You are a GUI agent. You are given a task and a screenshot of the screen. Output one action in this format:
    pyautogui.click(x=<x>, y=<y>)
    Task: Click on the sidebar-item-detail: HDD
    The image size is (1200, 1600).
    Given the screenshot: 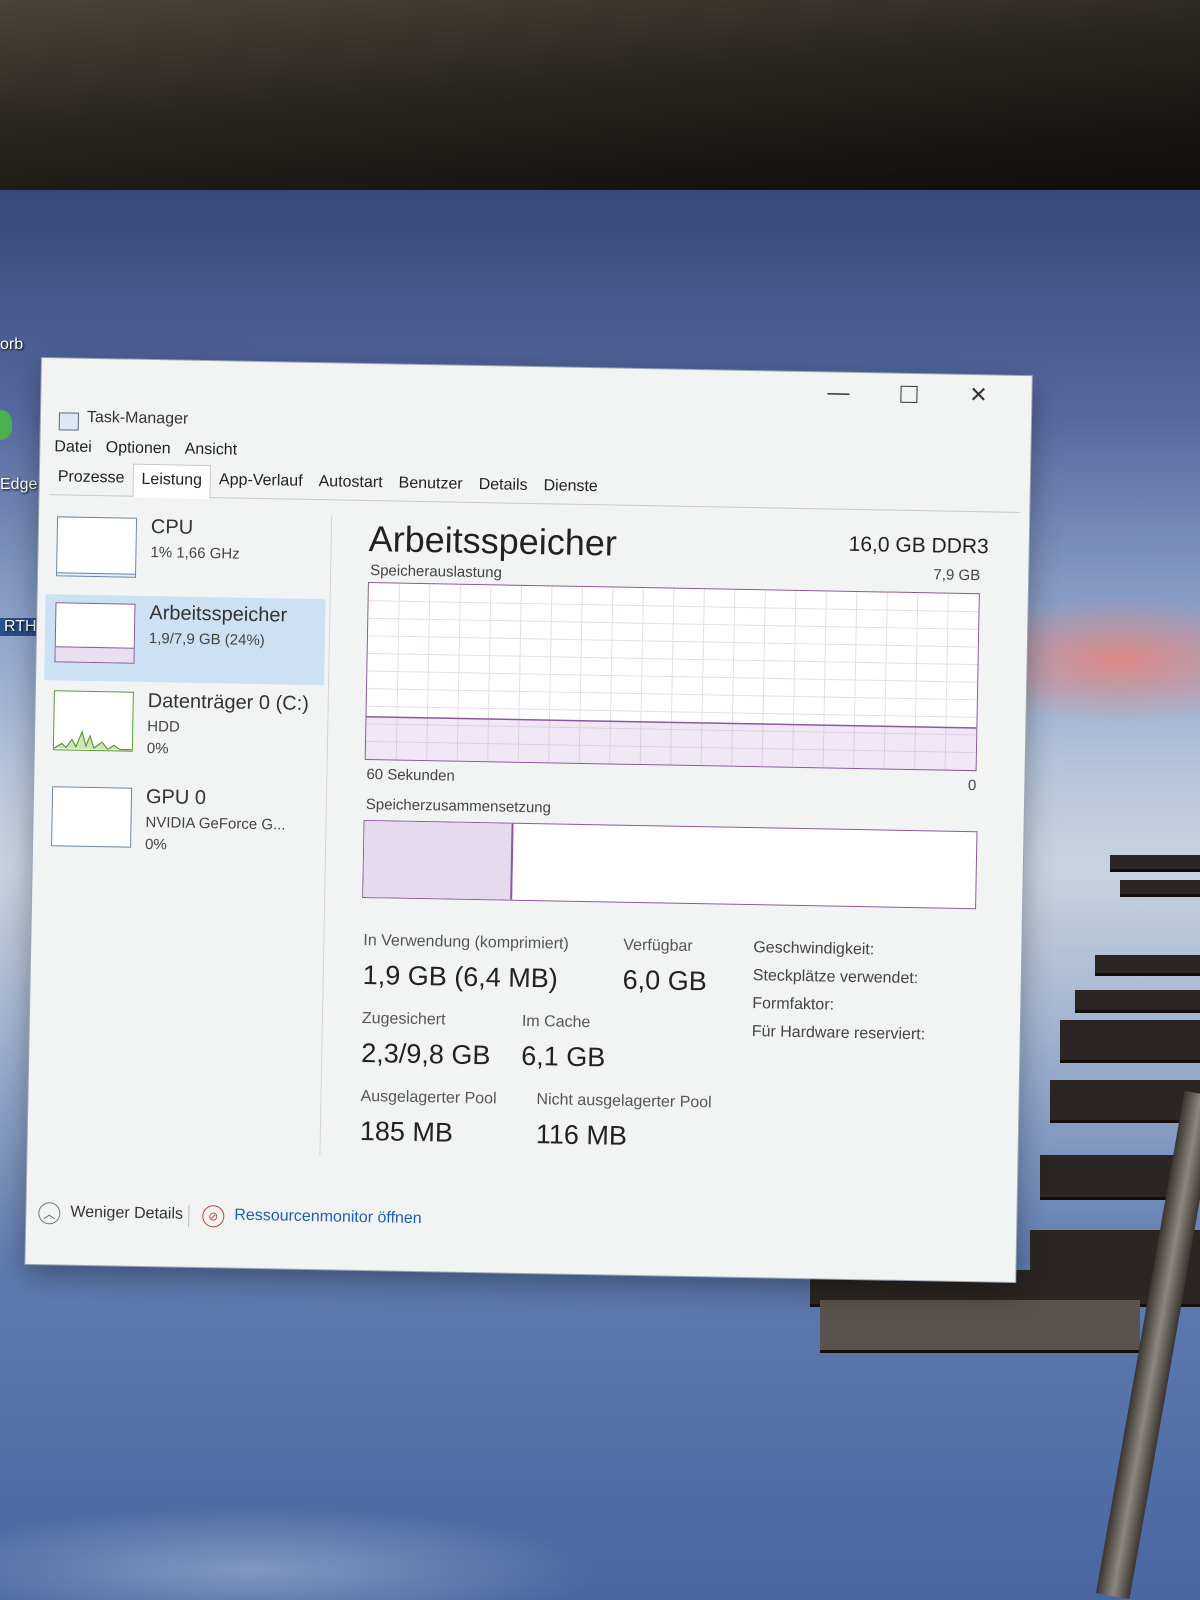 What is the action you would take?
    pyautogui.click(x=163, y=726)
    